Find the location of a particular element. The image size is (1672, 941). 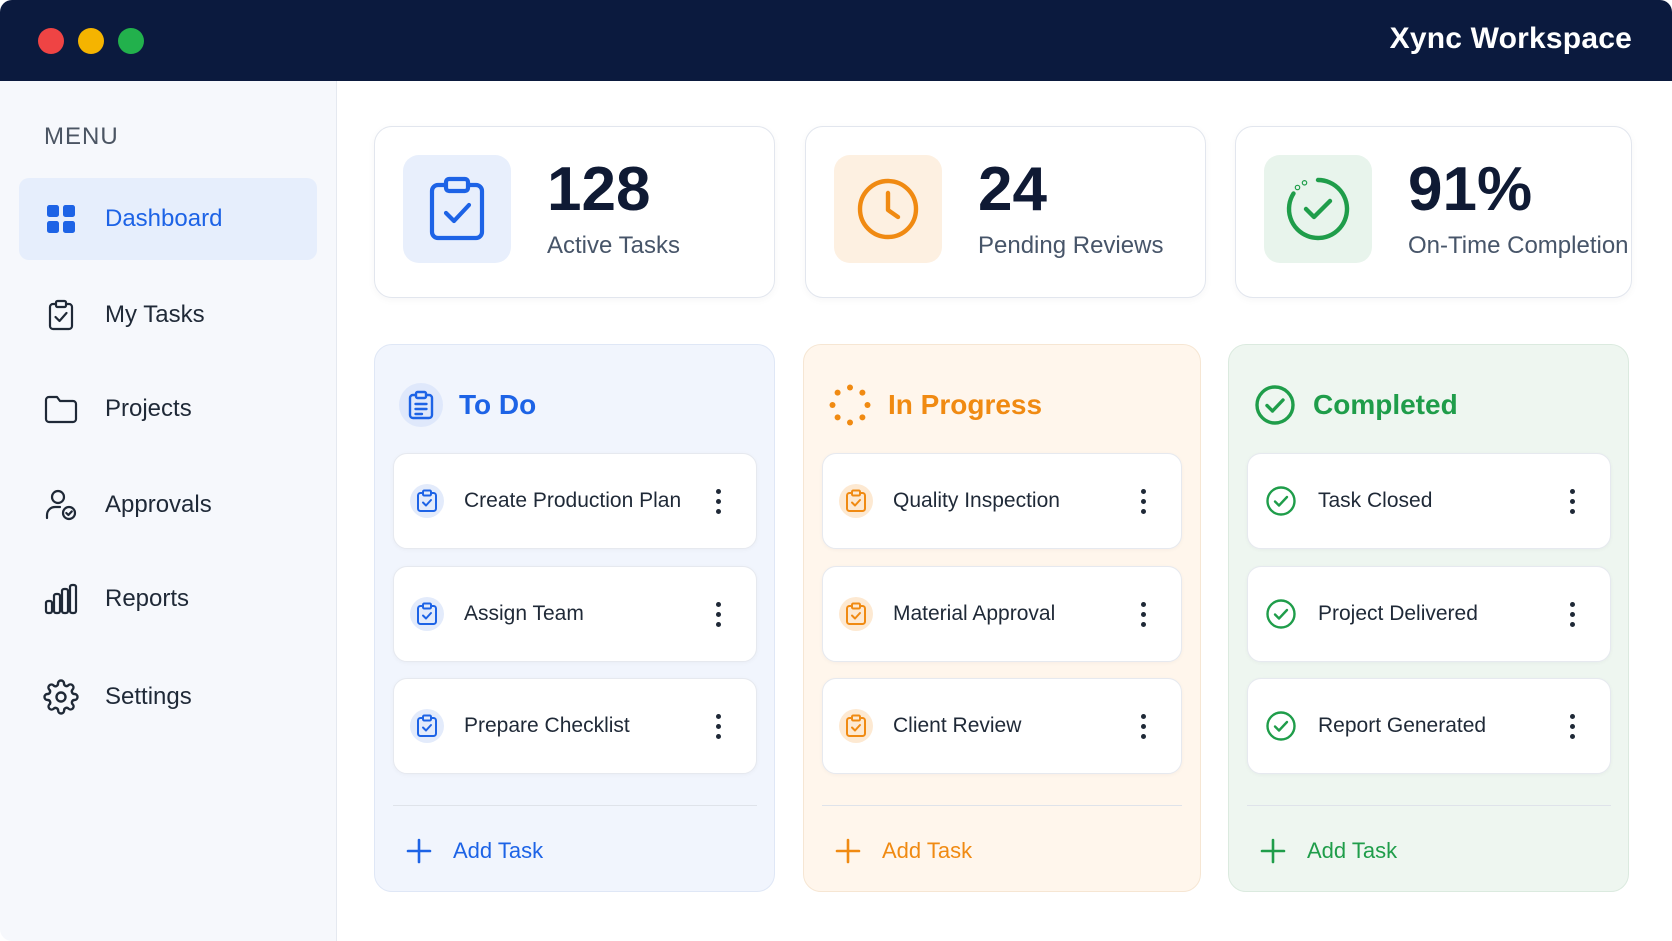

task-card: Assign Team is located at coordinates (575, 614).